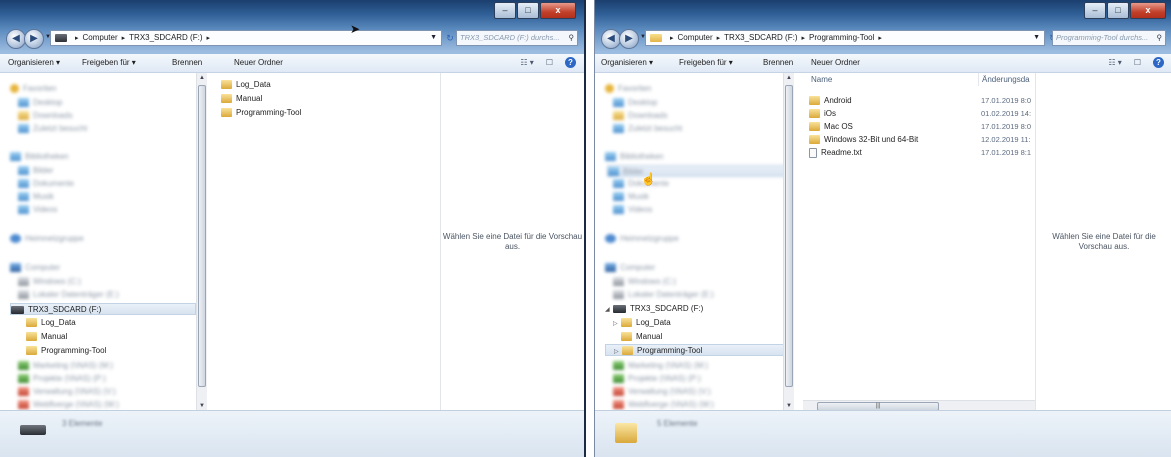  I want to click on file-item: Programming-Tool, so click(261, 112).